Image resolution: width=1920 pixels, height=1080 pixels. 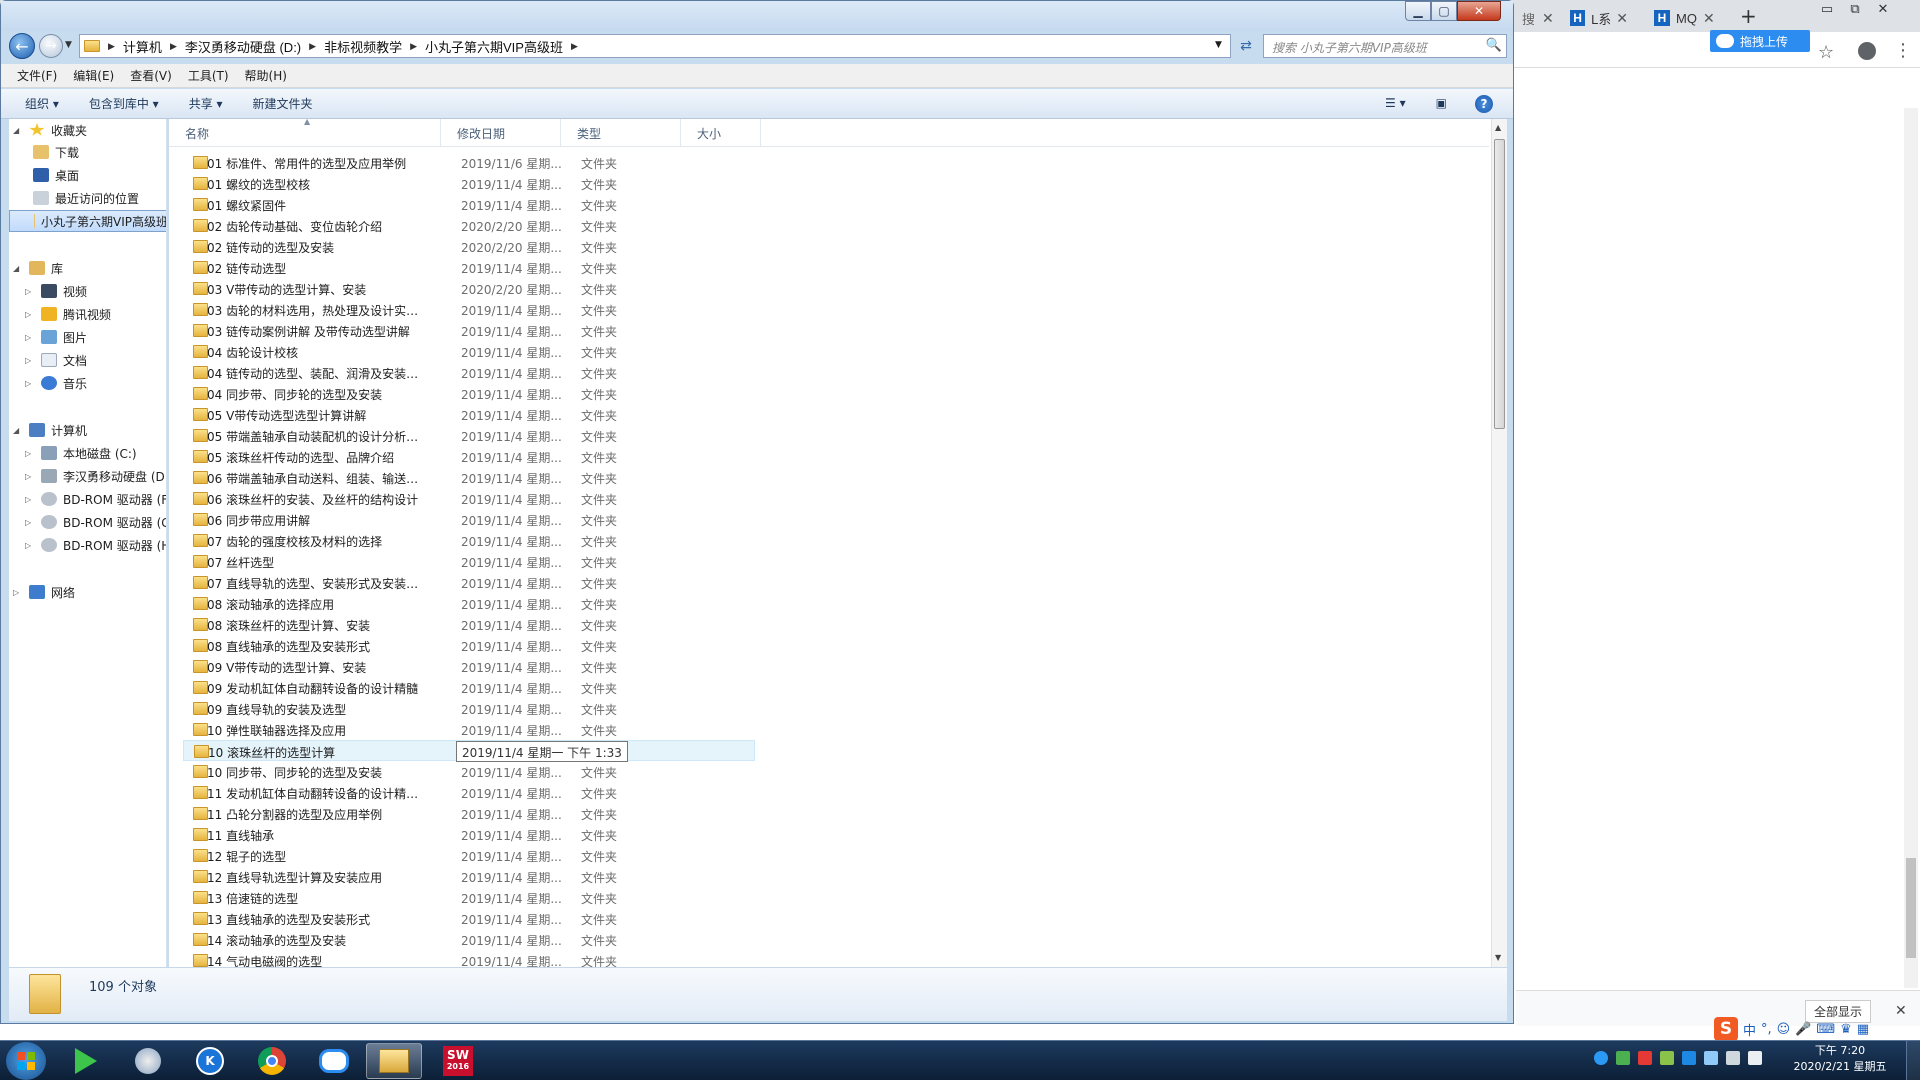 I want to click on ime-language-toggle: 中, so click(x=1749, y=1029).